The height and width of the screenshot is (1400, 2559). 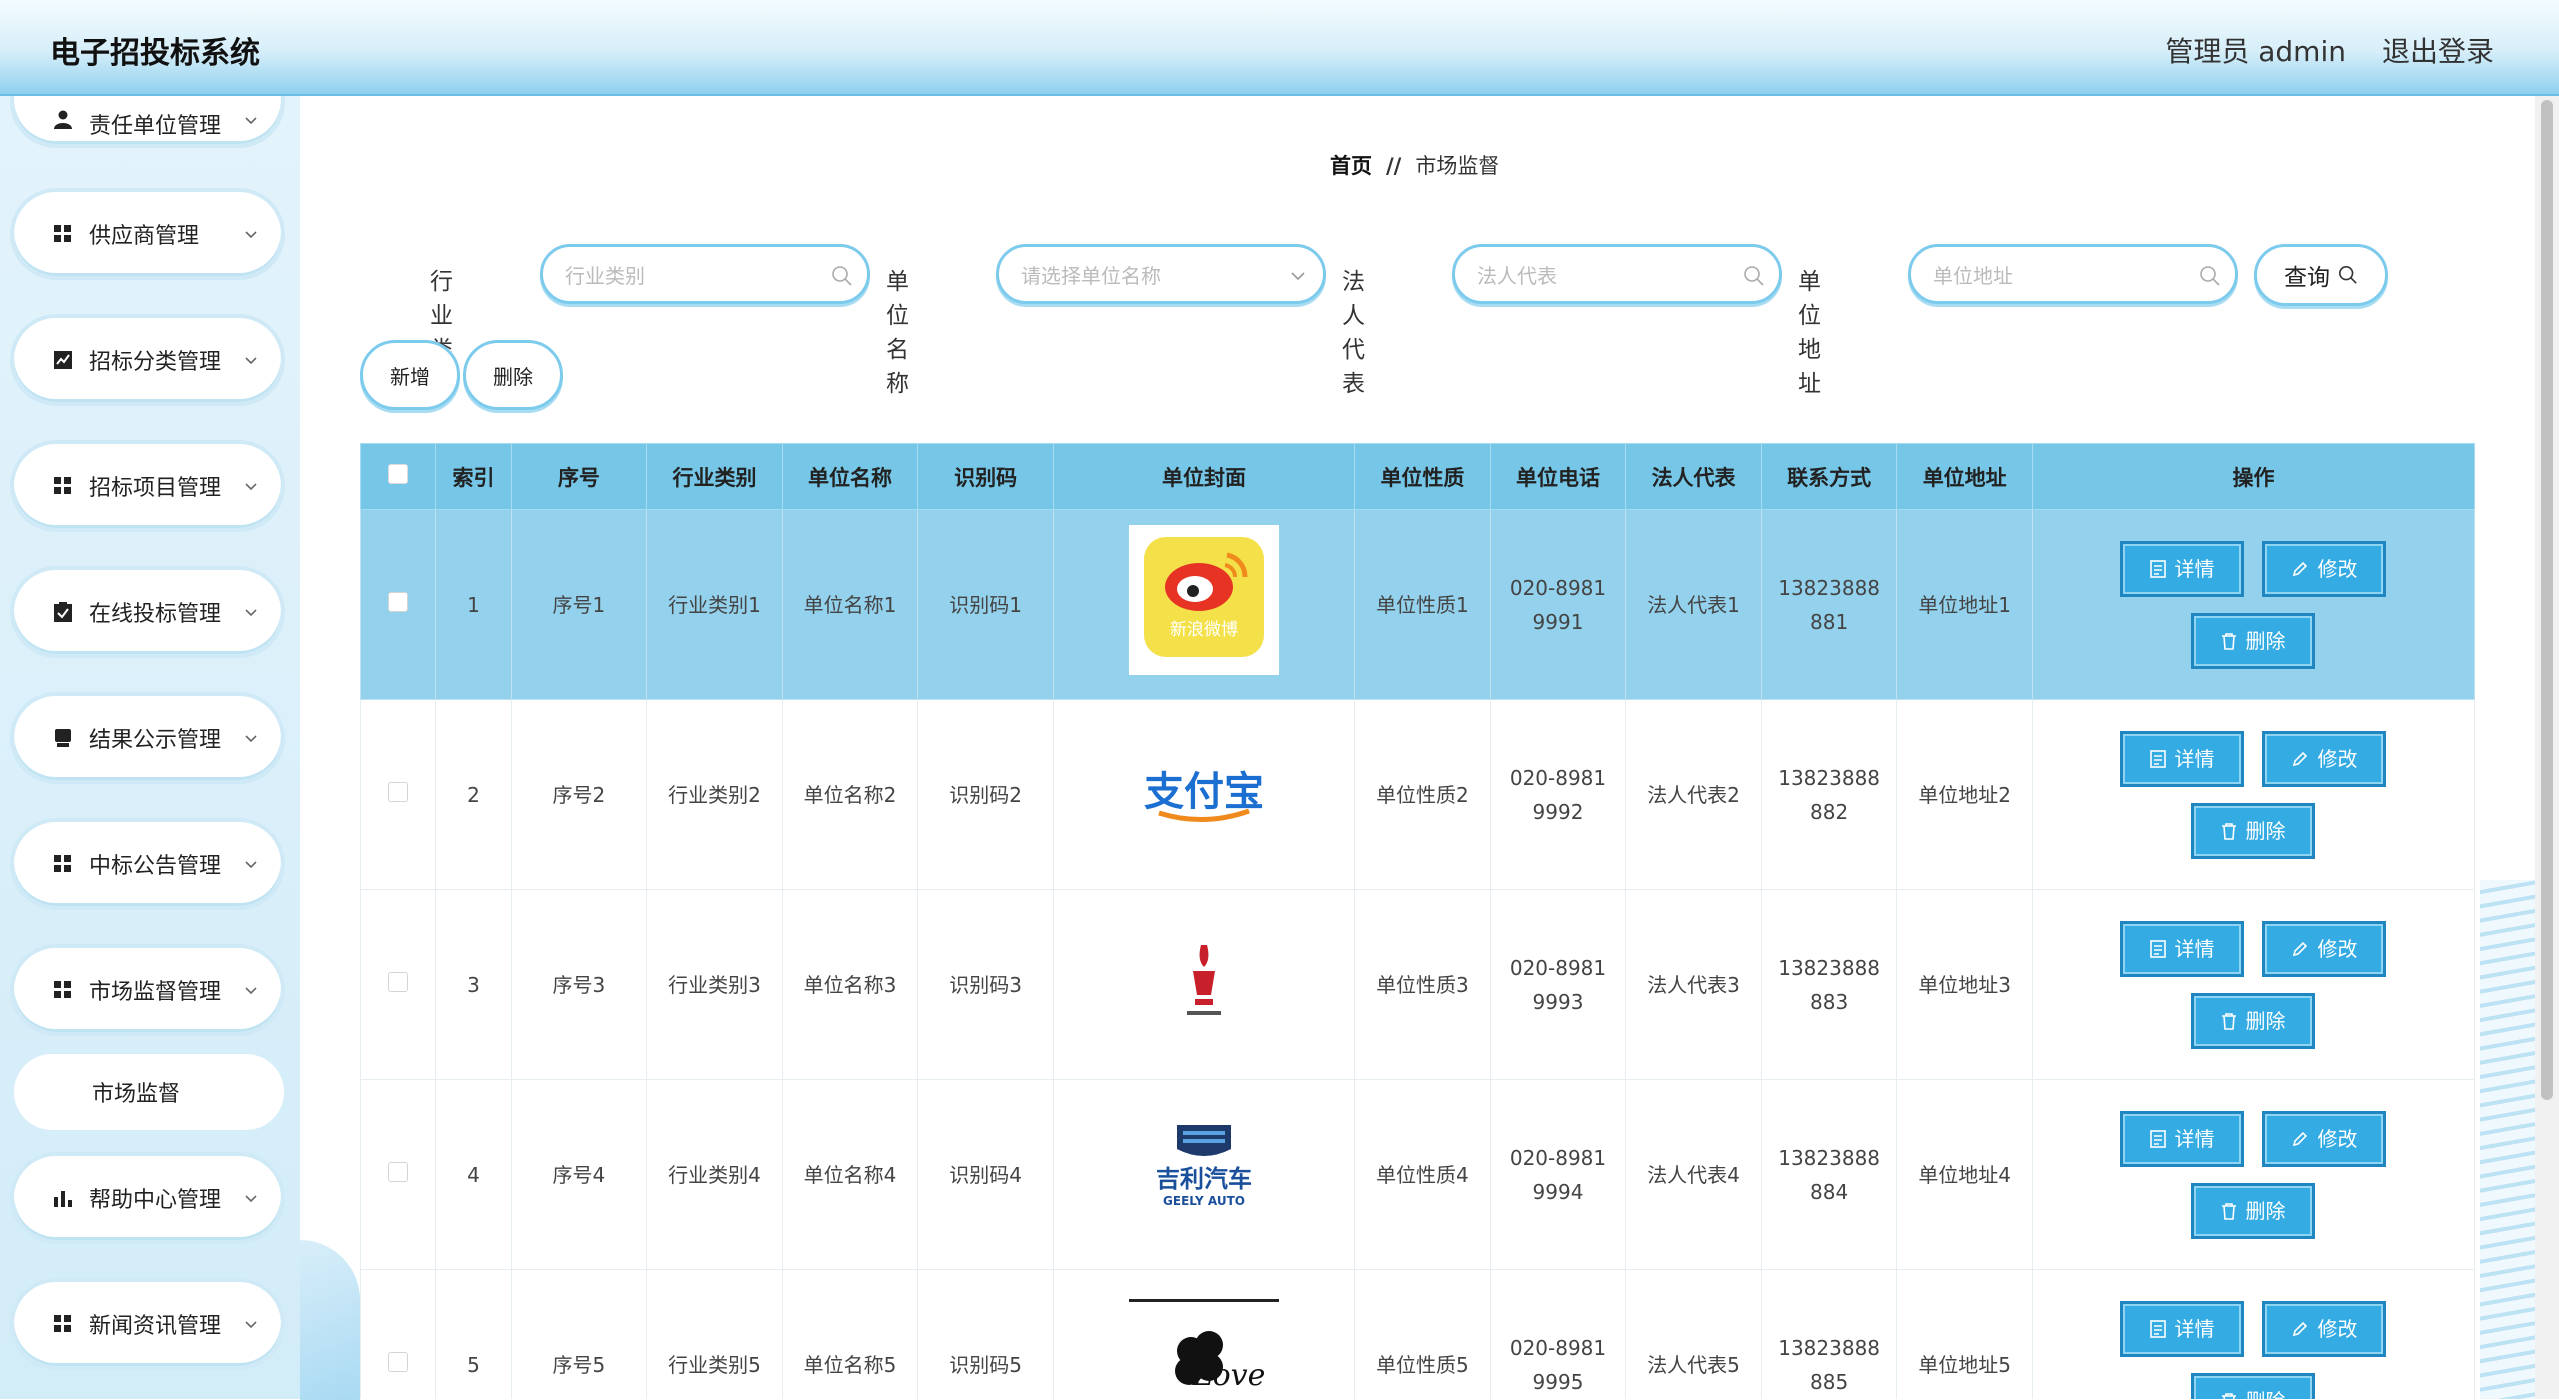 I want to click on sidebar-item-bid-project: 招标项目管理, so click(x=147, y=486).